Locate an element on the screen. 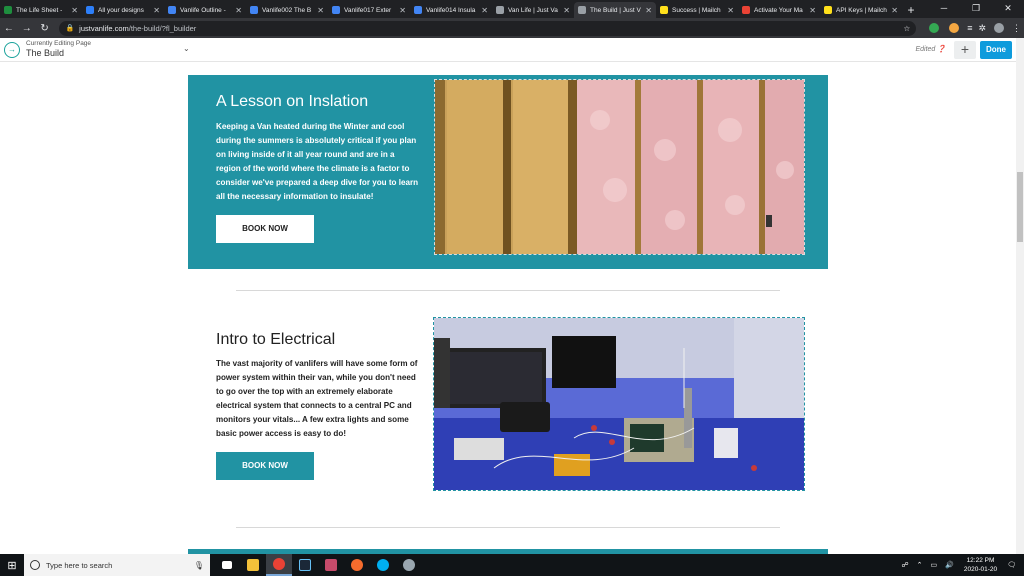 The image size is (1024, 576). browser-tab: Vanlife014 Insula ✕ is located at coordinates (451, 10).